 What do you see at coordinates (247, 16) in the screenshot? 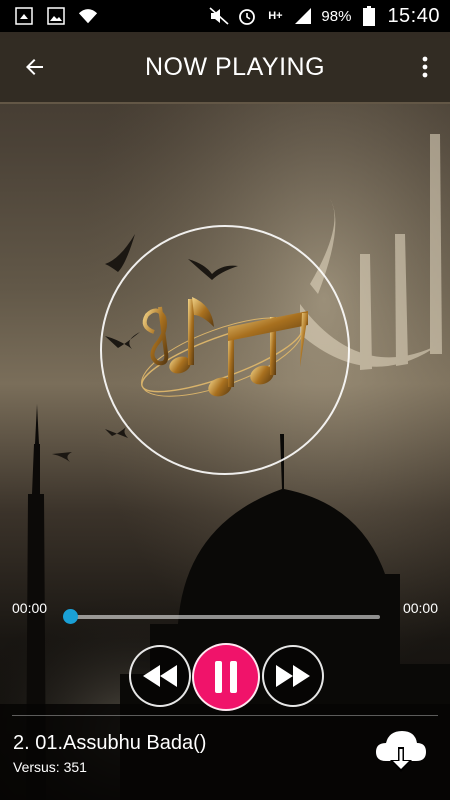
I see `alarm-icon` at bounding box center [247, 16].